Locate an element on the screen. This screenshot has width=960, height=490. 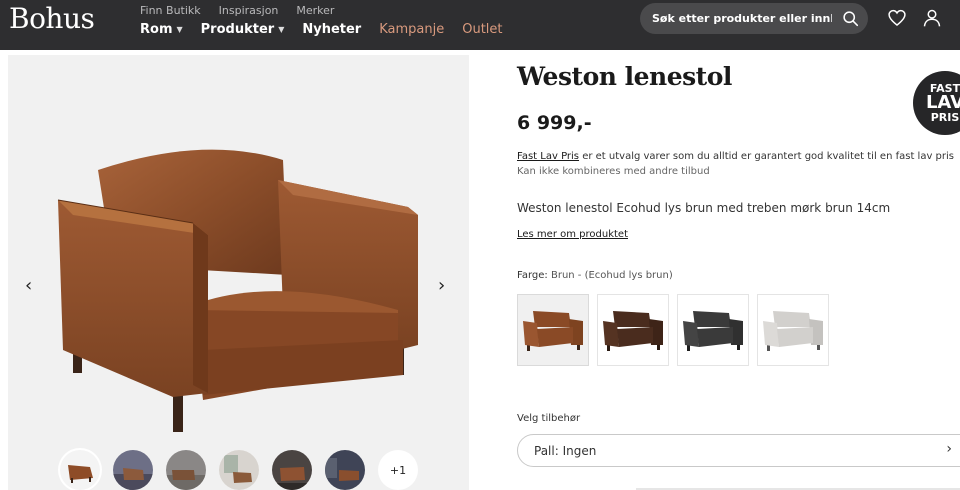
color-selector-label: Farge: Brun - (Ecohud lys brun) is located at coordinates (595, 275).